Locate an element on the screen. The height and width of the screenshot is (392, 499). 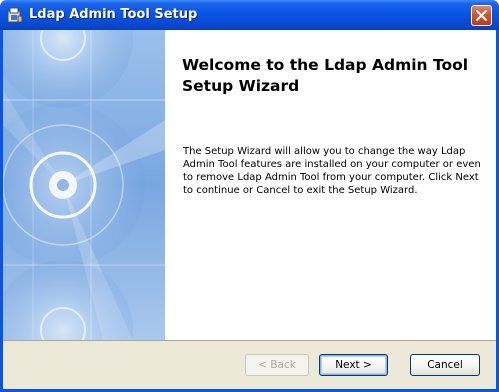
button-bar: < Back Next > Cancel is located at coordinates (249, 364).